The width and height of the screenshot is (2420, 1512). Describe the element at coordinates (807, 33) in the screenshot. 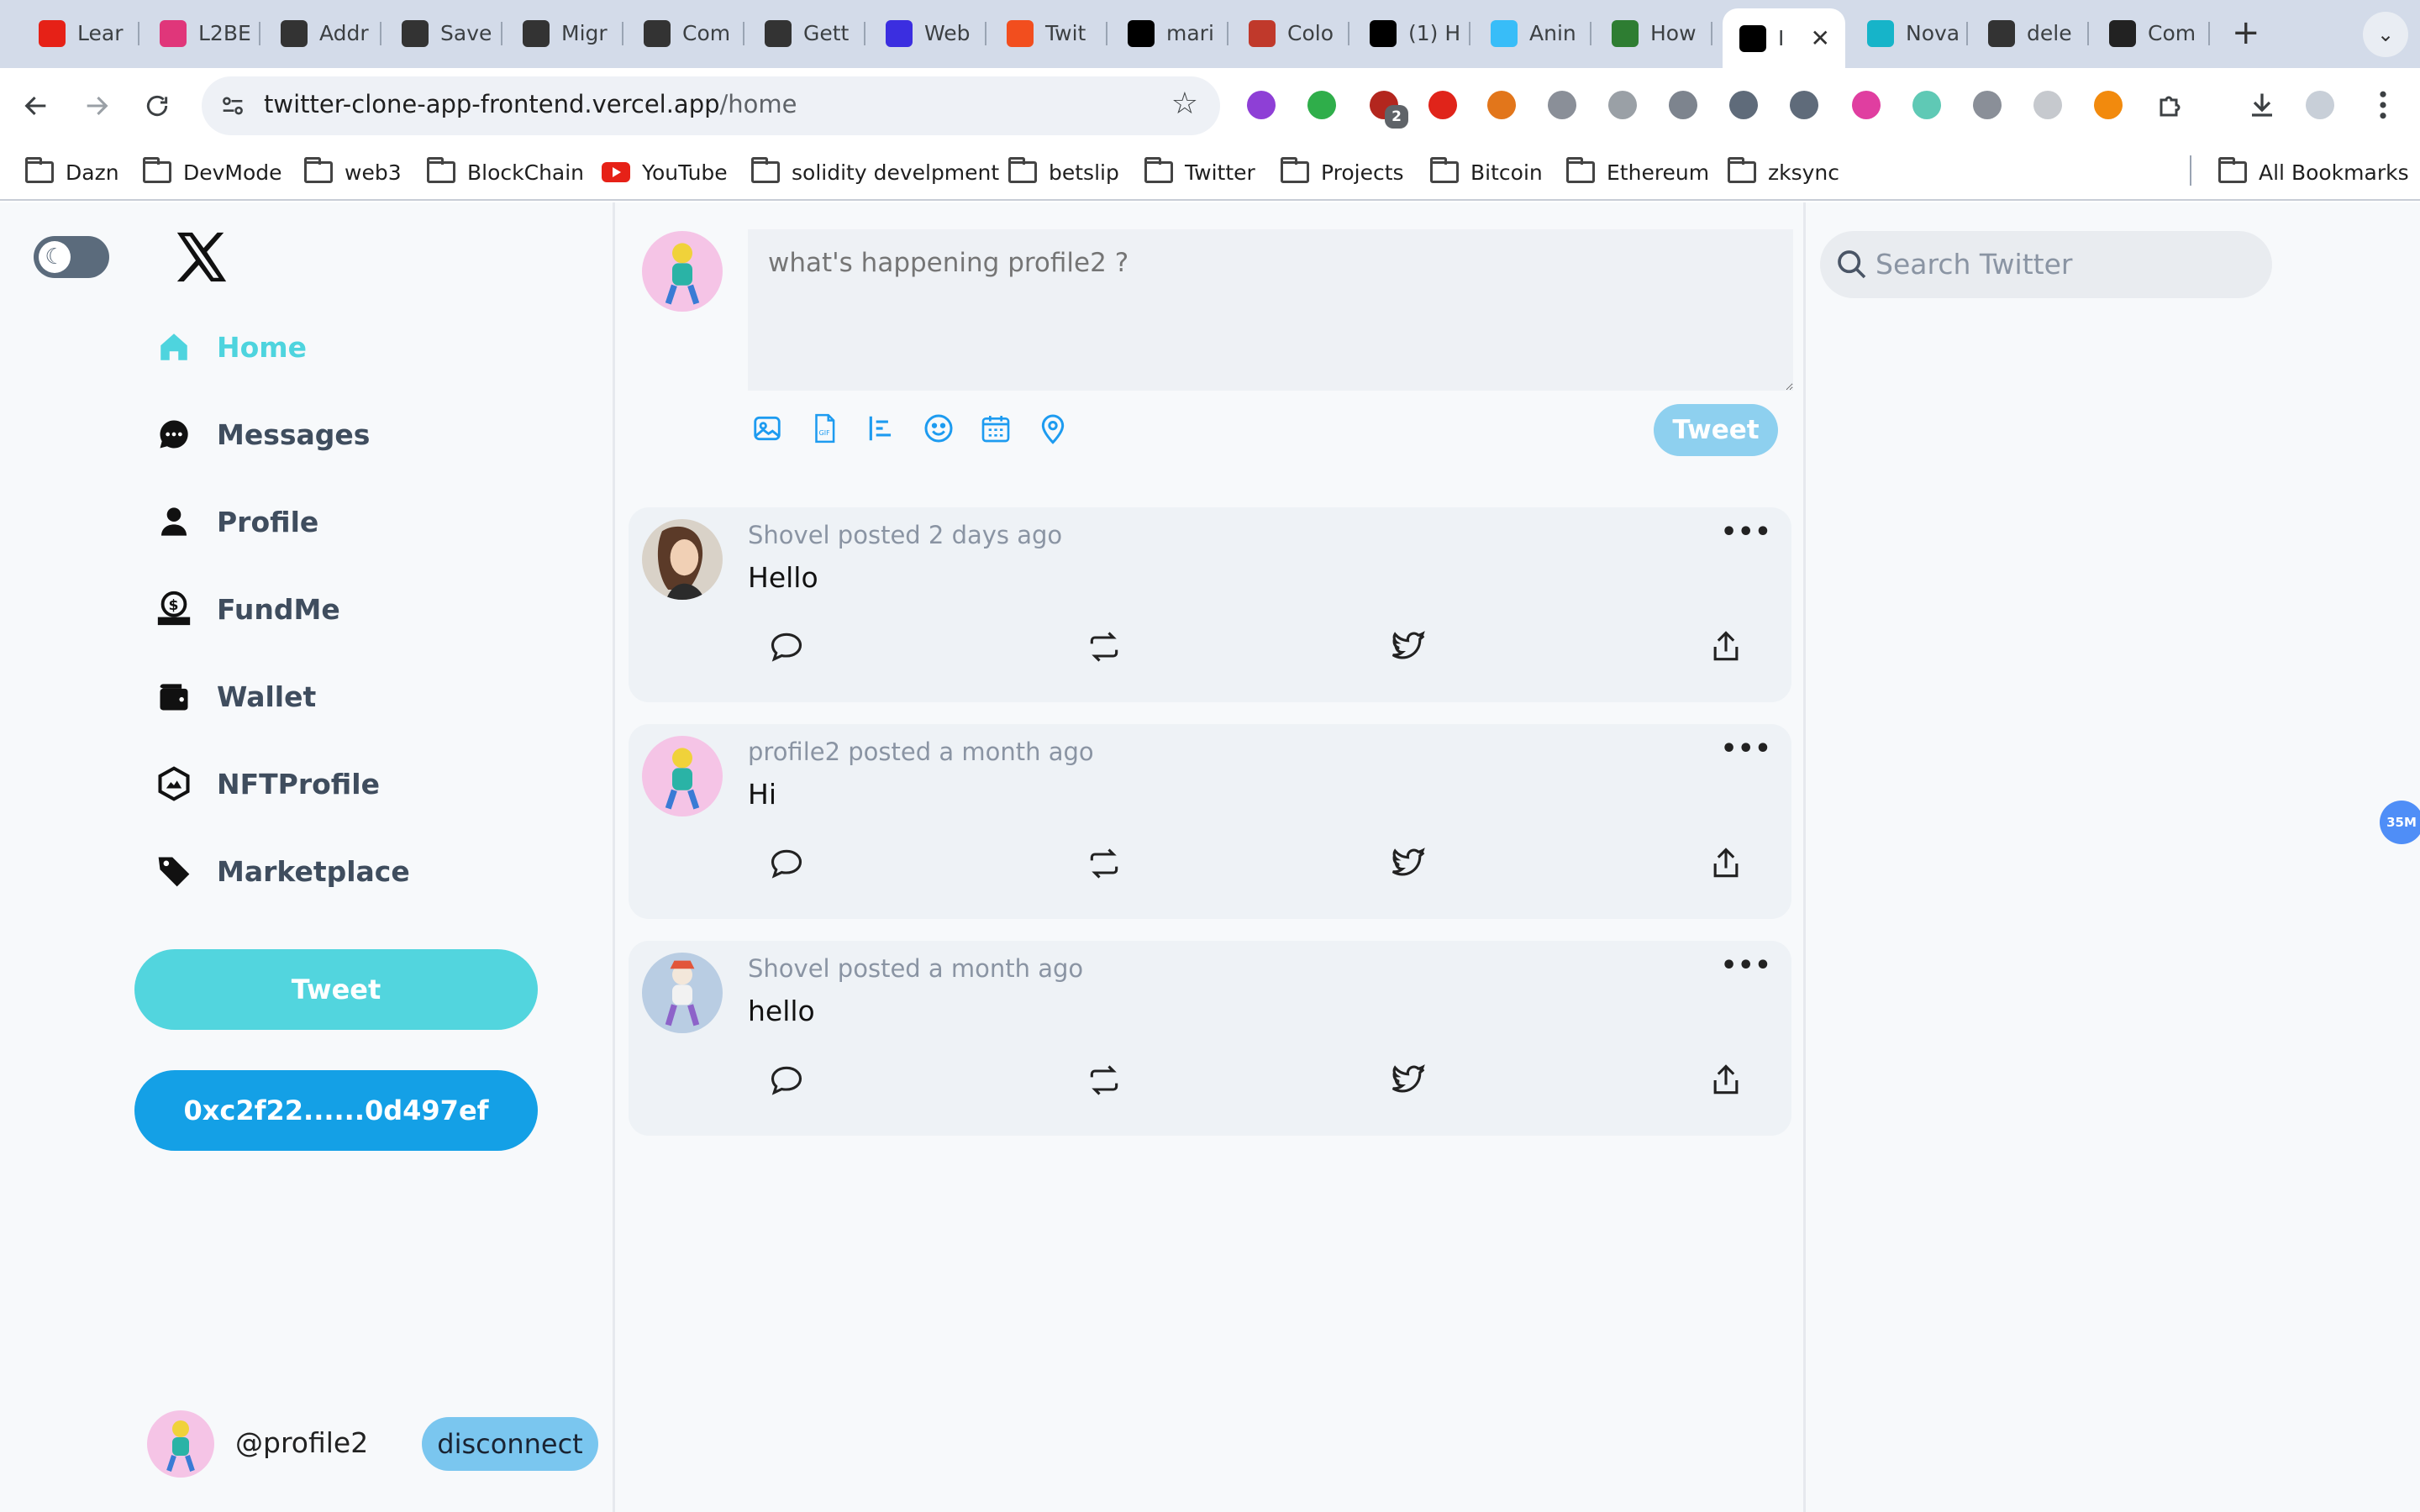

I see `browser-tab: Gett` at that location.